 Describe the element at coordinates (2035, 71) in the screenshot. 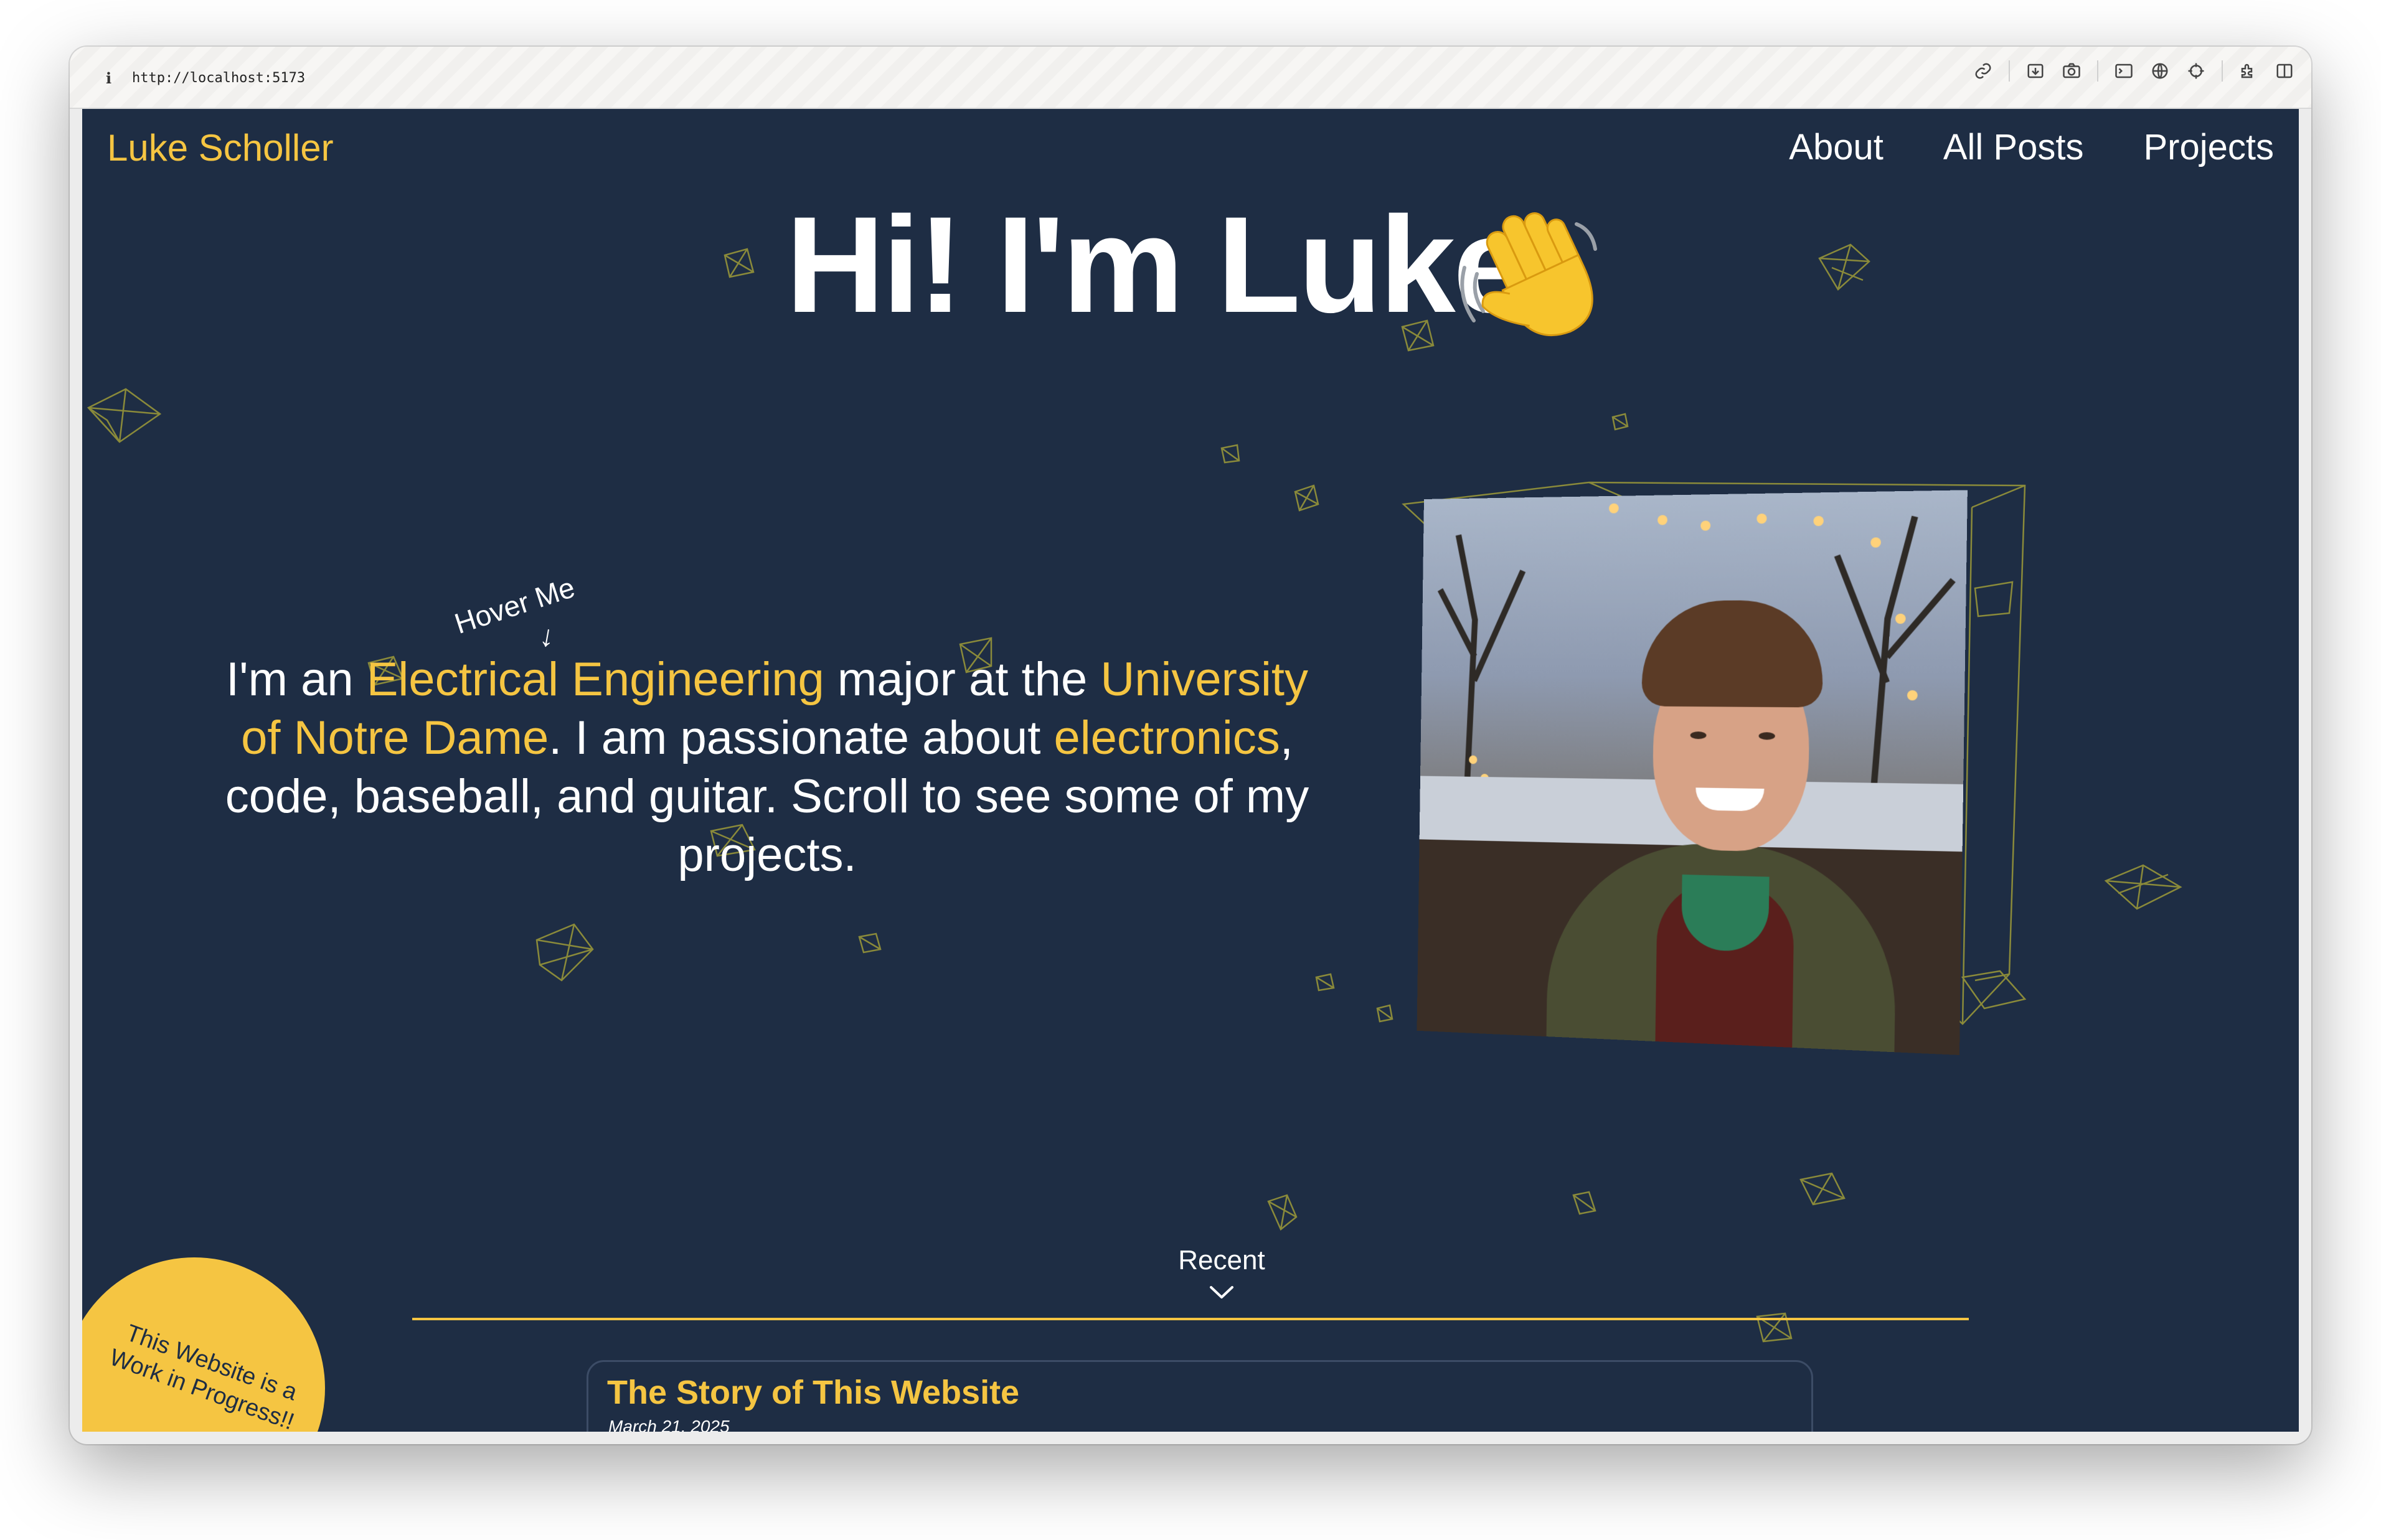

I see `download-icon` at that location.